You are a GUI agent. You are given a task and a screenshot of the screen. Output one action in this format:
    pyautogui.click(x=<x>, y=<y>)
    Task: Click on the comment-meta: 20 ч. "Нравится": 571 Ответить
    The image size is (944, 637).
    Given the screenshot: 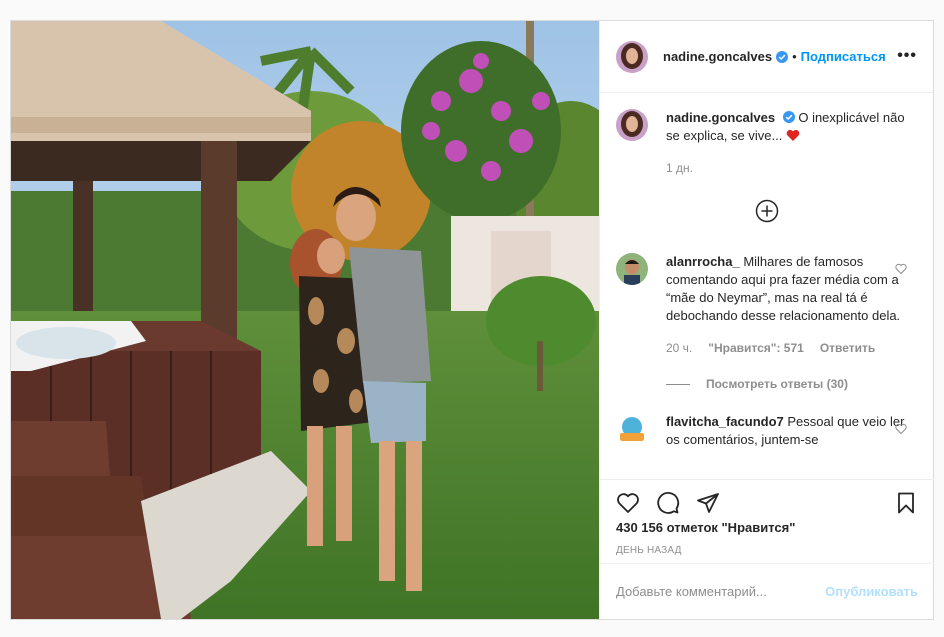 What is the action you would take?
    pyautogui.click(x=786, y=348)
    